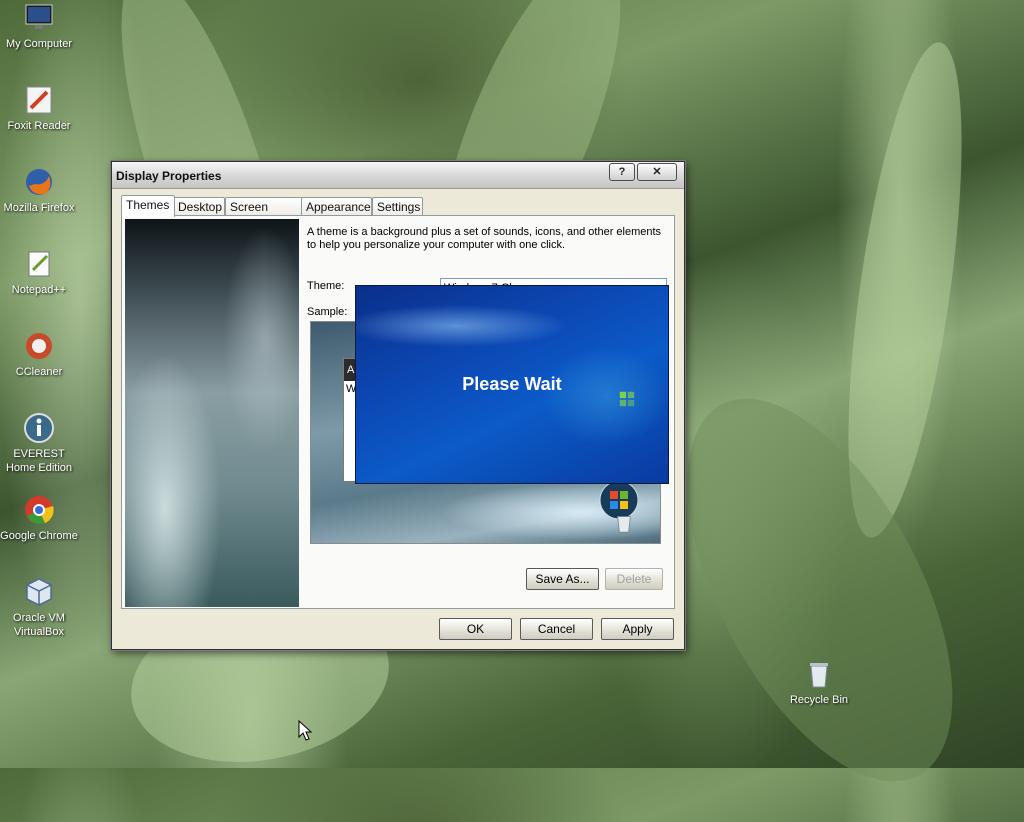 This screenshot has width=1024, height=822. I want to click on desktop-icon-ccleaner: CCleaner, so click(39, 354).